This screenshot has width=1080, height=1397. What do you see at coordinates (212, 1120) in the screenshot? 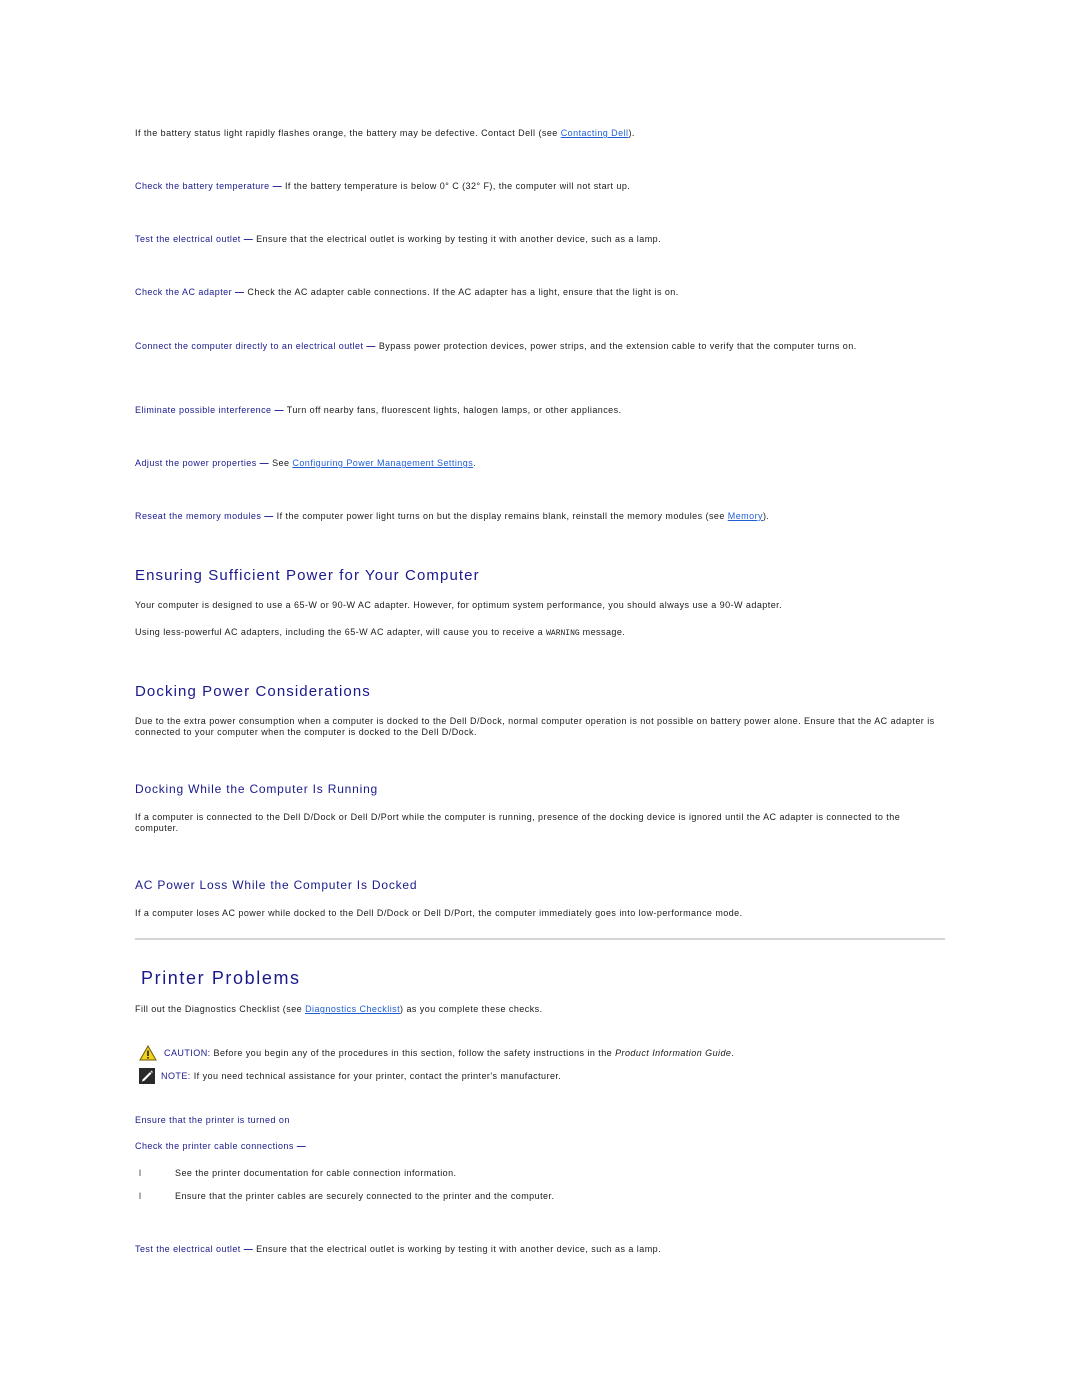
I see `printer-turned-on-tip: Ensure that the printer is turned on` at bounding box center [212, 1120].